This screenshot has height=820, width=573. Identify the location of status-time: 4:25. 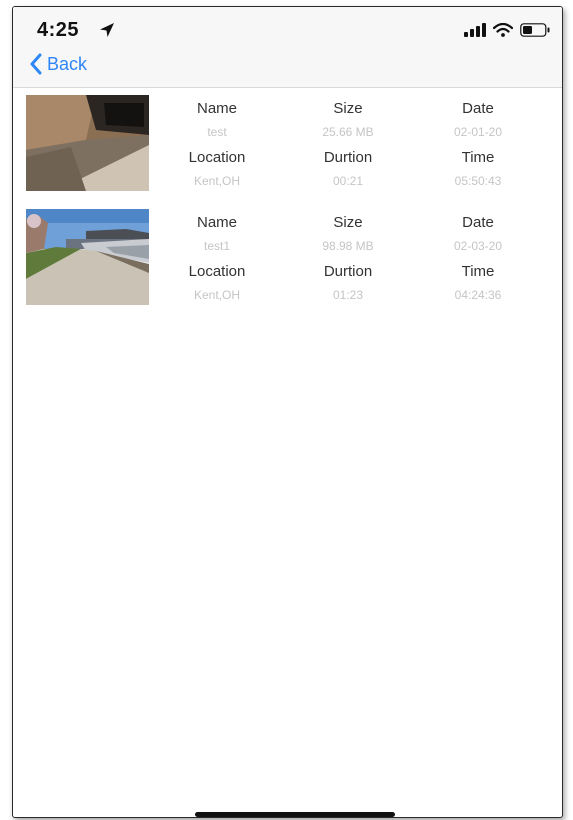
(58, 30).